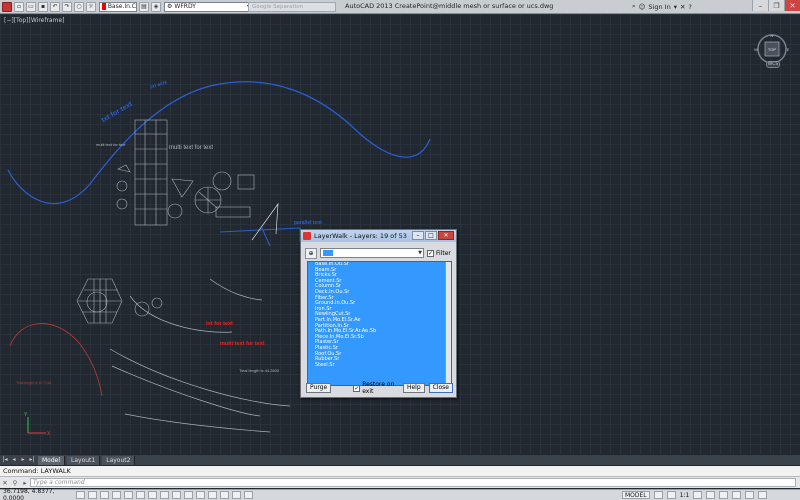 The height and width of the screenshot is (500, 800). What do you see at coordinates (763, 495) in the screenshot?
I see `clean-screen-icon` at bounding box center [763, 495].